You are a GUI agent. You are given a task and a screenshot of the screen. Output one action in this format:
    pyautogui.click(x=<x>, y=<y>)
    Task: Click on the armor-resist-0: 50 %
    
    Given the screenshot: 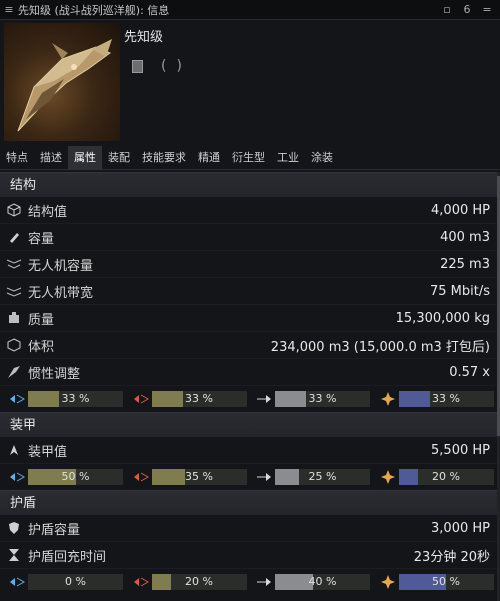 What is the action you would take?
    pyautogui.click(x=68, y=477)
    